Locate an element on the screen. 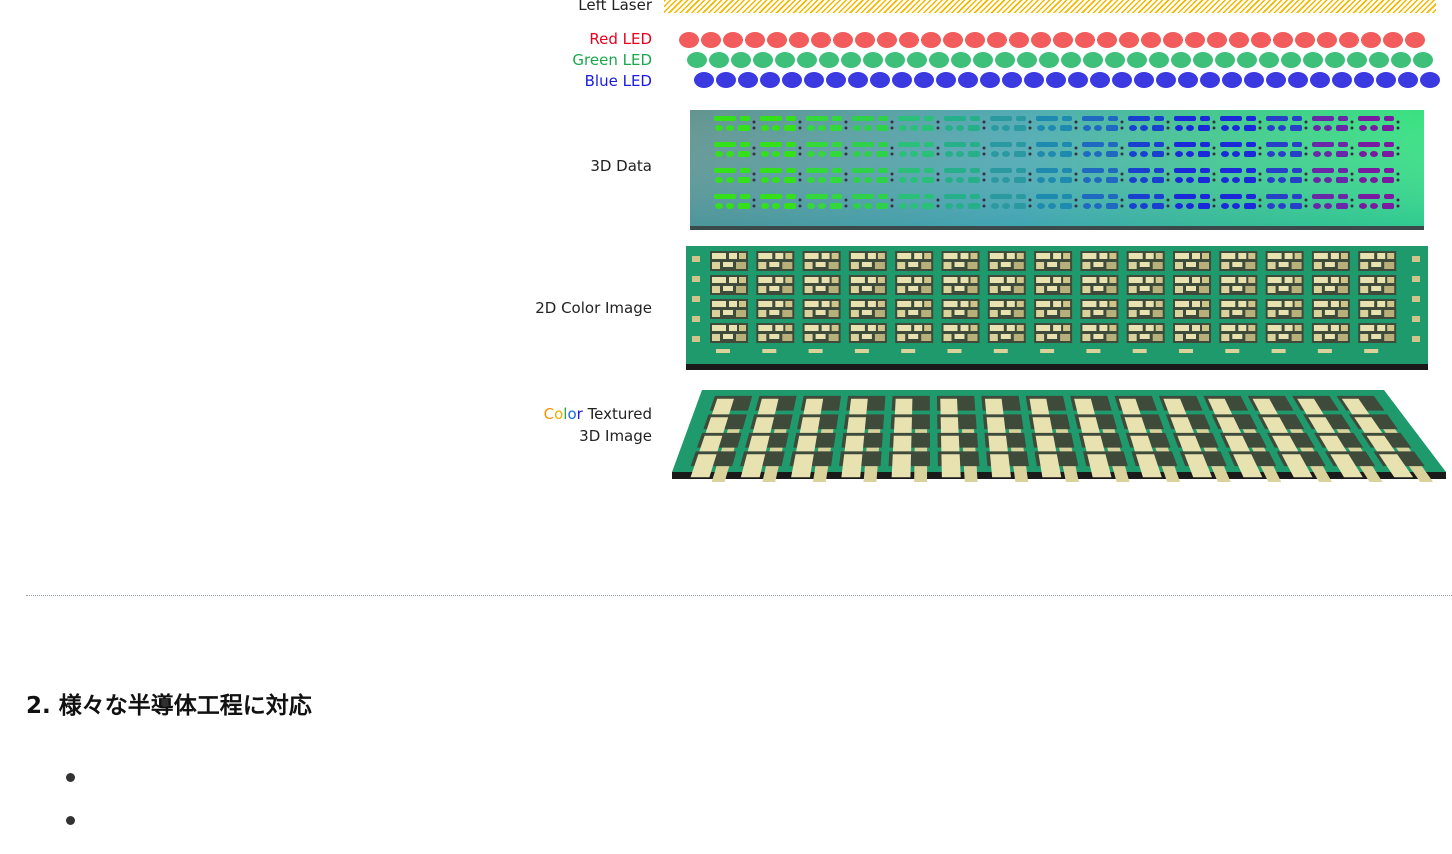  left-laser-bar is located at coordinates (1050, 6).